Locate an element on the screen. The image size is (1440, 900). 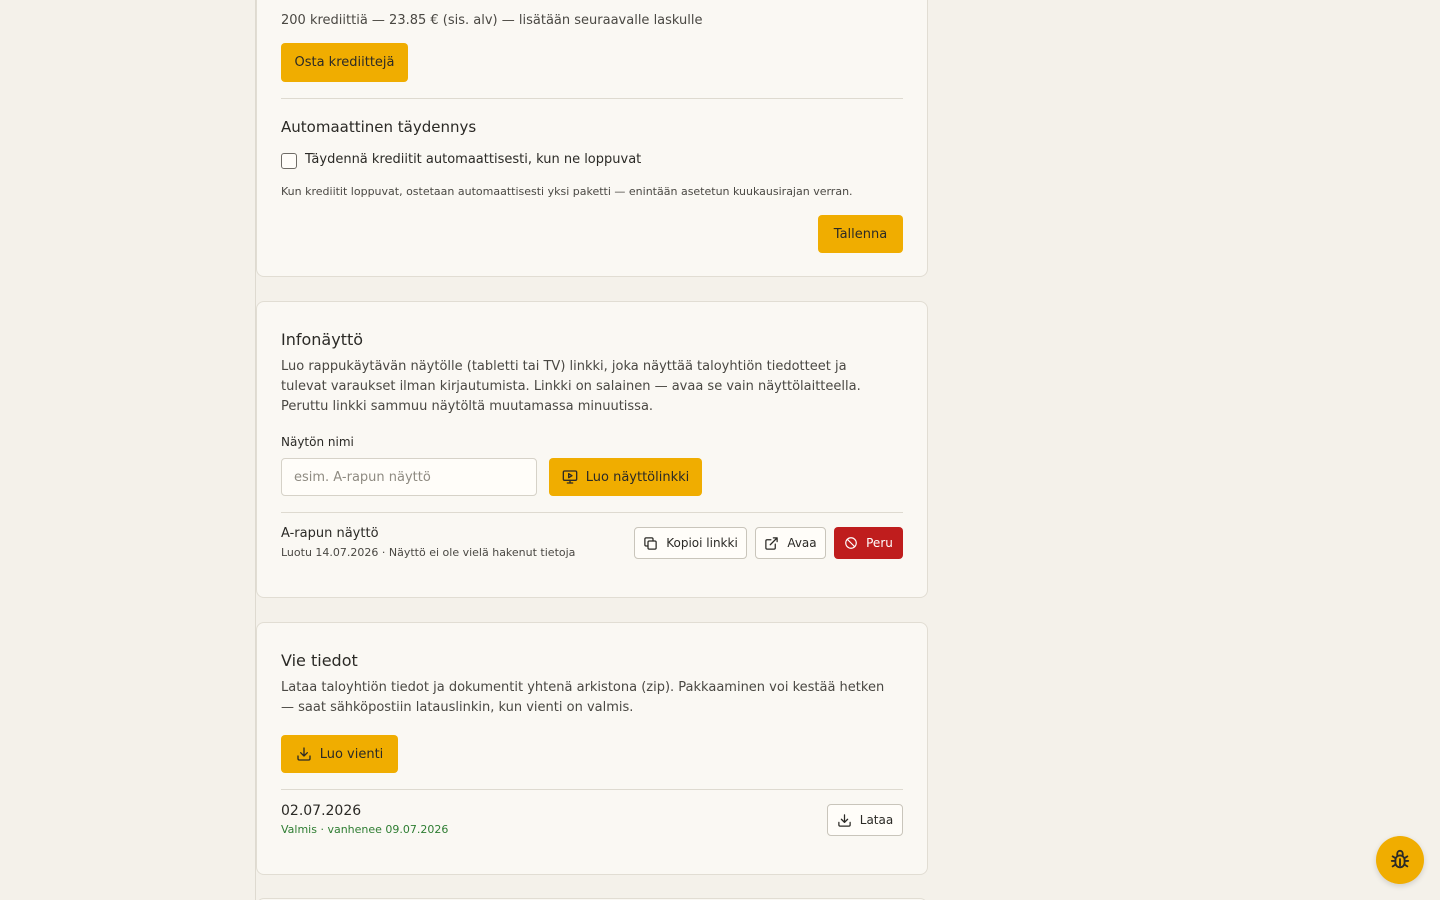
bug-icon is located at coordinates (1400, 860).